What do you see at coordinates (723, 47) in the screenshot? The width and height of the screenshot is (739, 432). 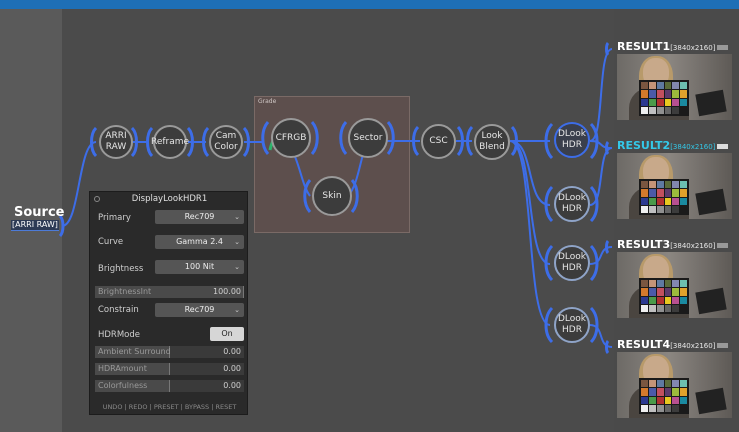 I see `result-1-swatch` at bounding box center [723, 47].